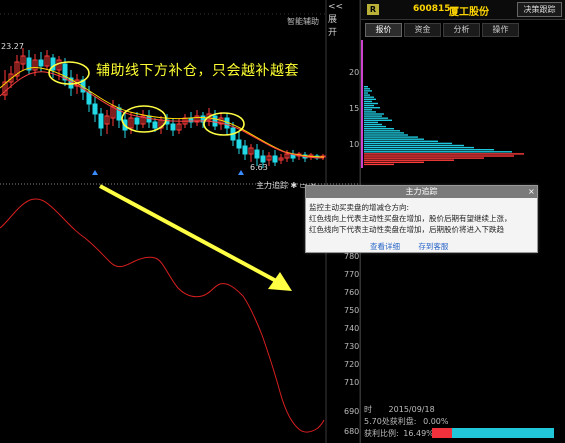  I want to click on axis-label: 760, so click(352, 292).